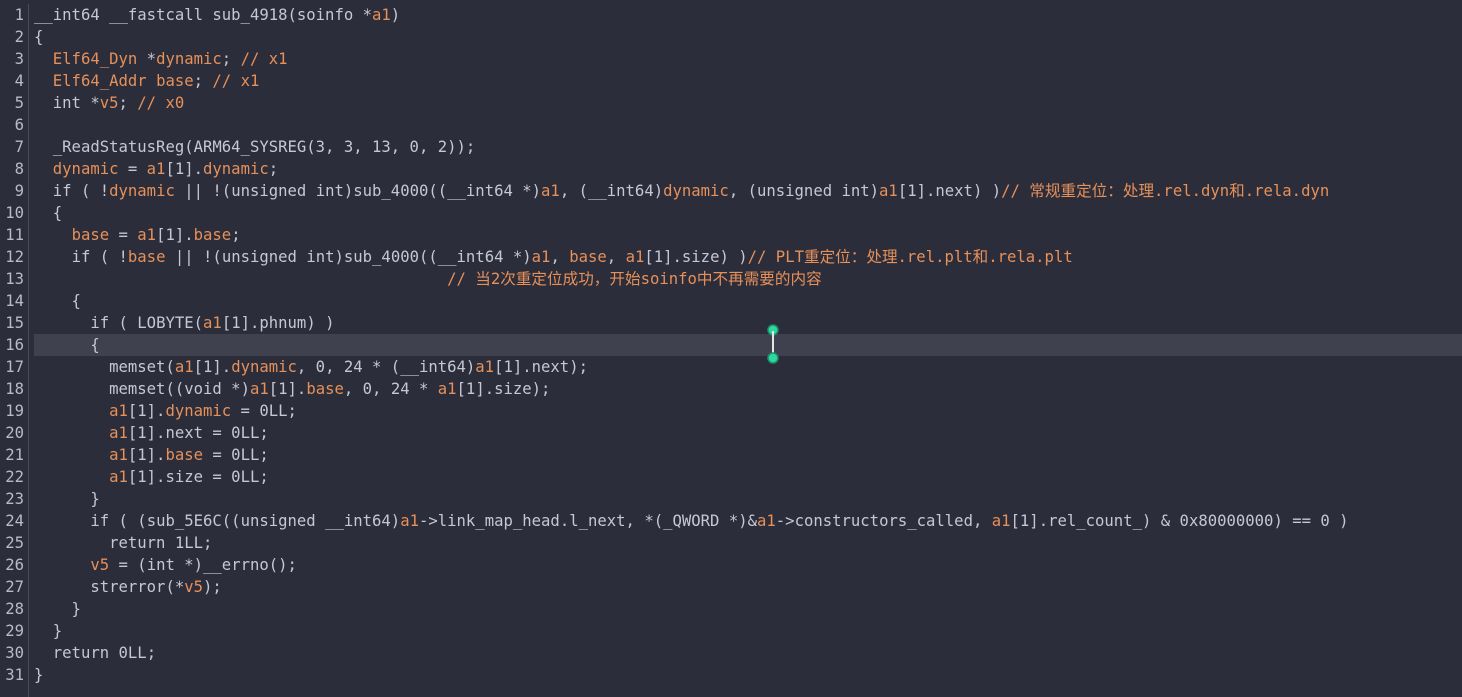  What do you see at coordinates (748, 477) in the screenshot?
I see `code-line: a1[1].size = 0LL;` at bounding box center [748, 477].